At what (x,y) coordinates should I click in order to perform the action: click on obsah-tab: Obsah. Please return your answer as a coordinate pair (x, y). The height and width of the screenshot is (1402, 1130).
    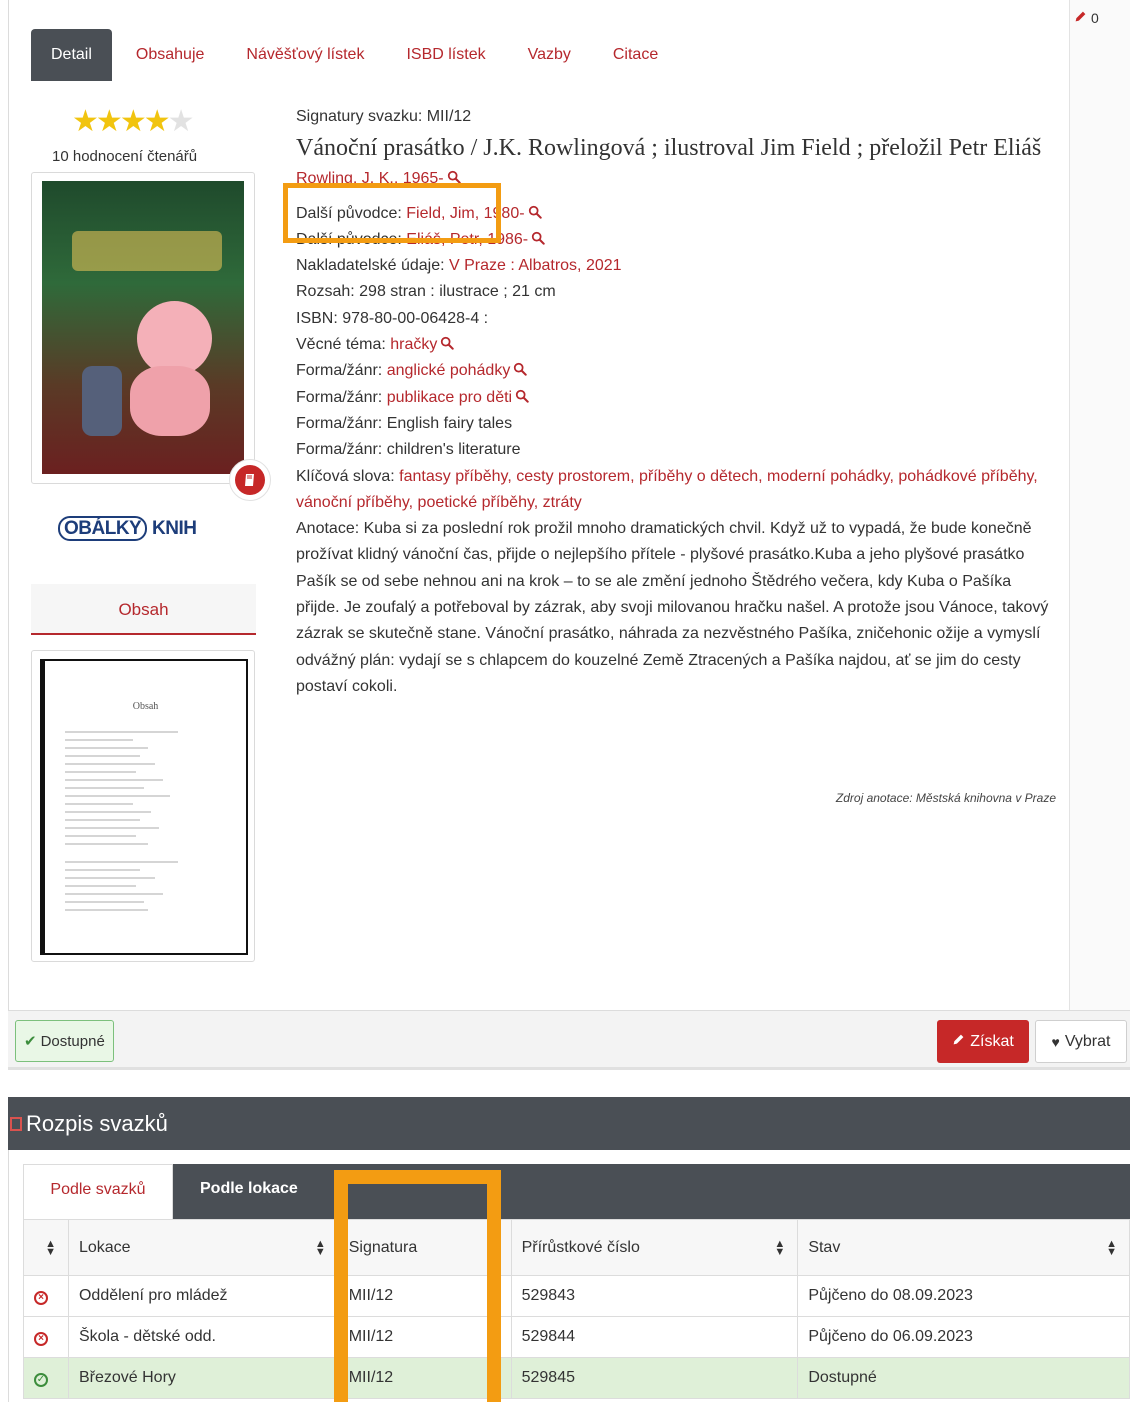
    Looking at the image, I should click on (143, 609).